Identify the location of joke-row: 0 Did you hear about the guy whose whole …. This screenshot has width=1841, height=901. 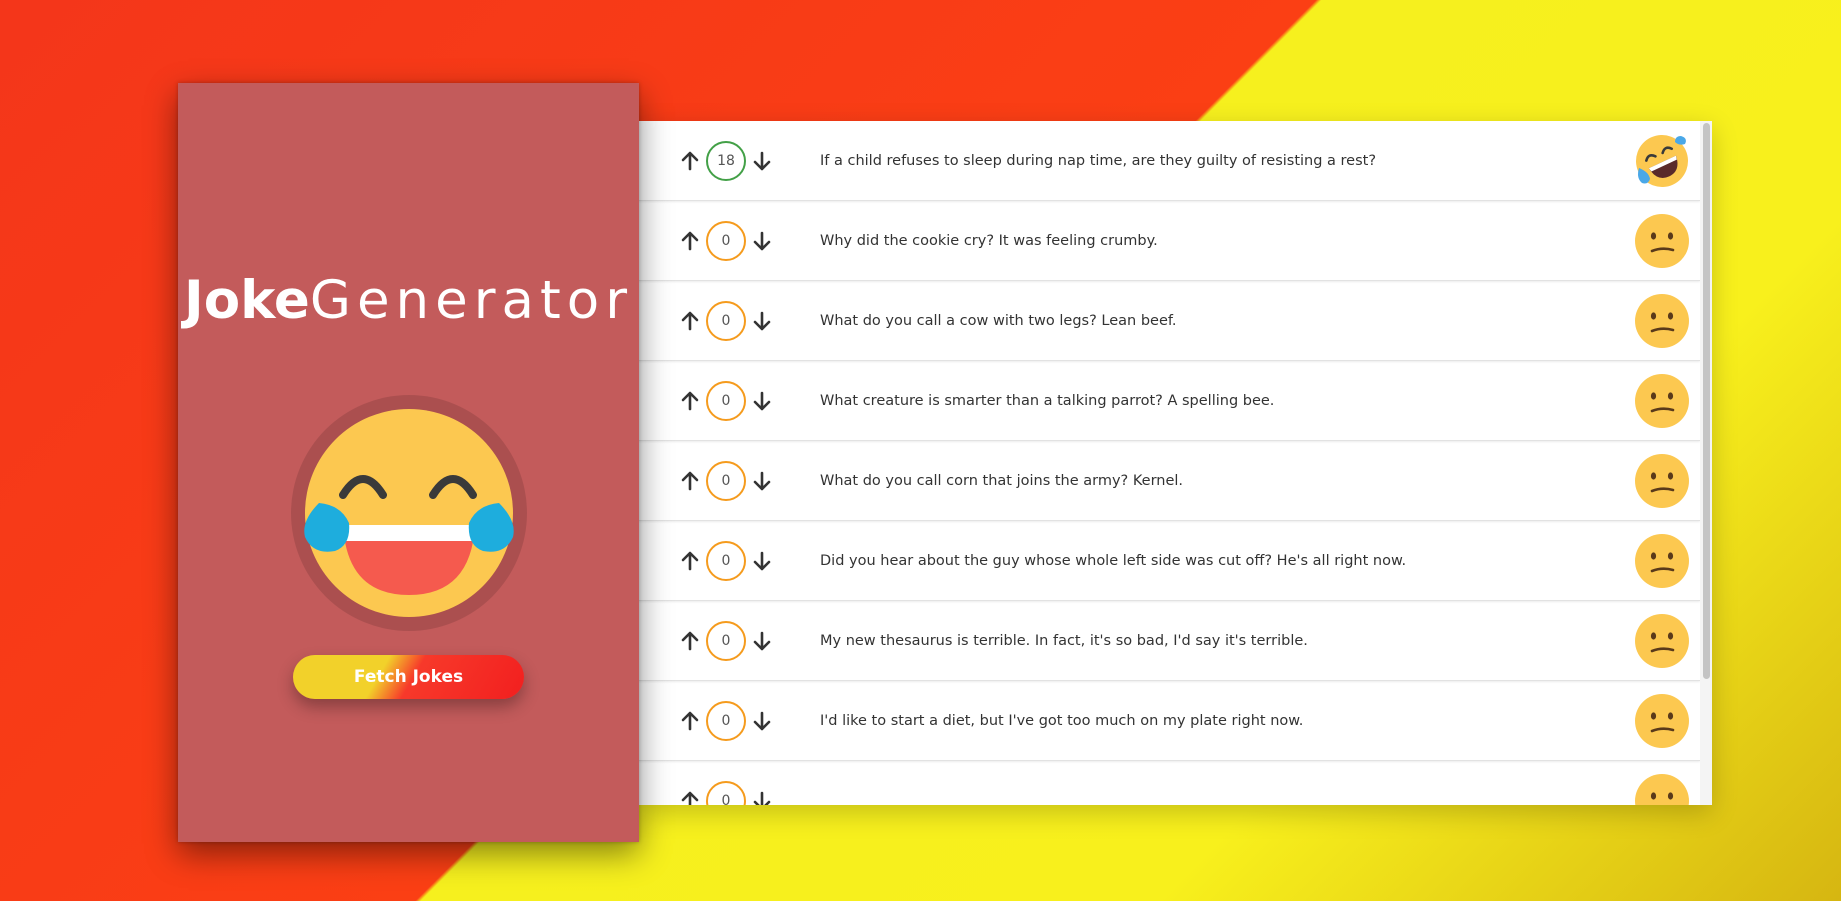
(1169, 561).